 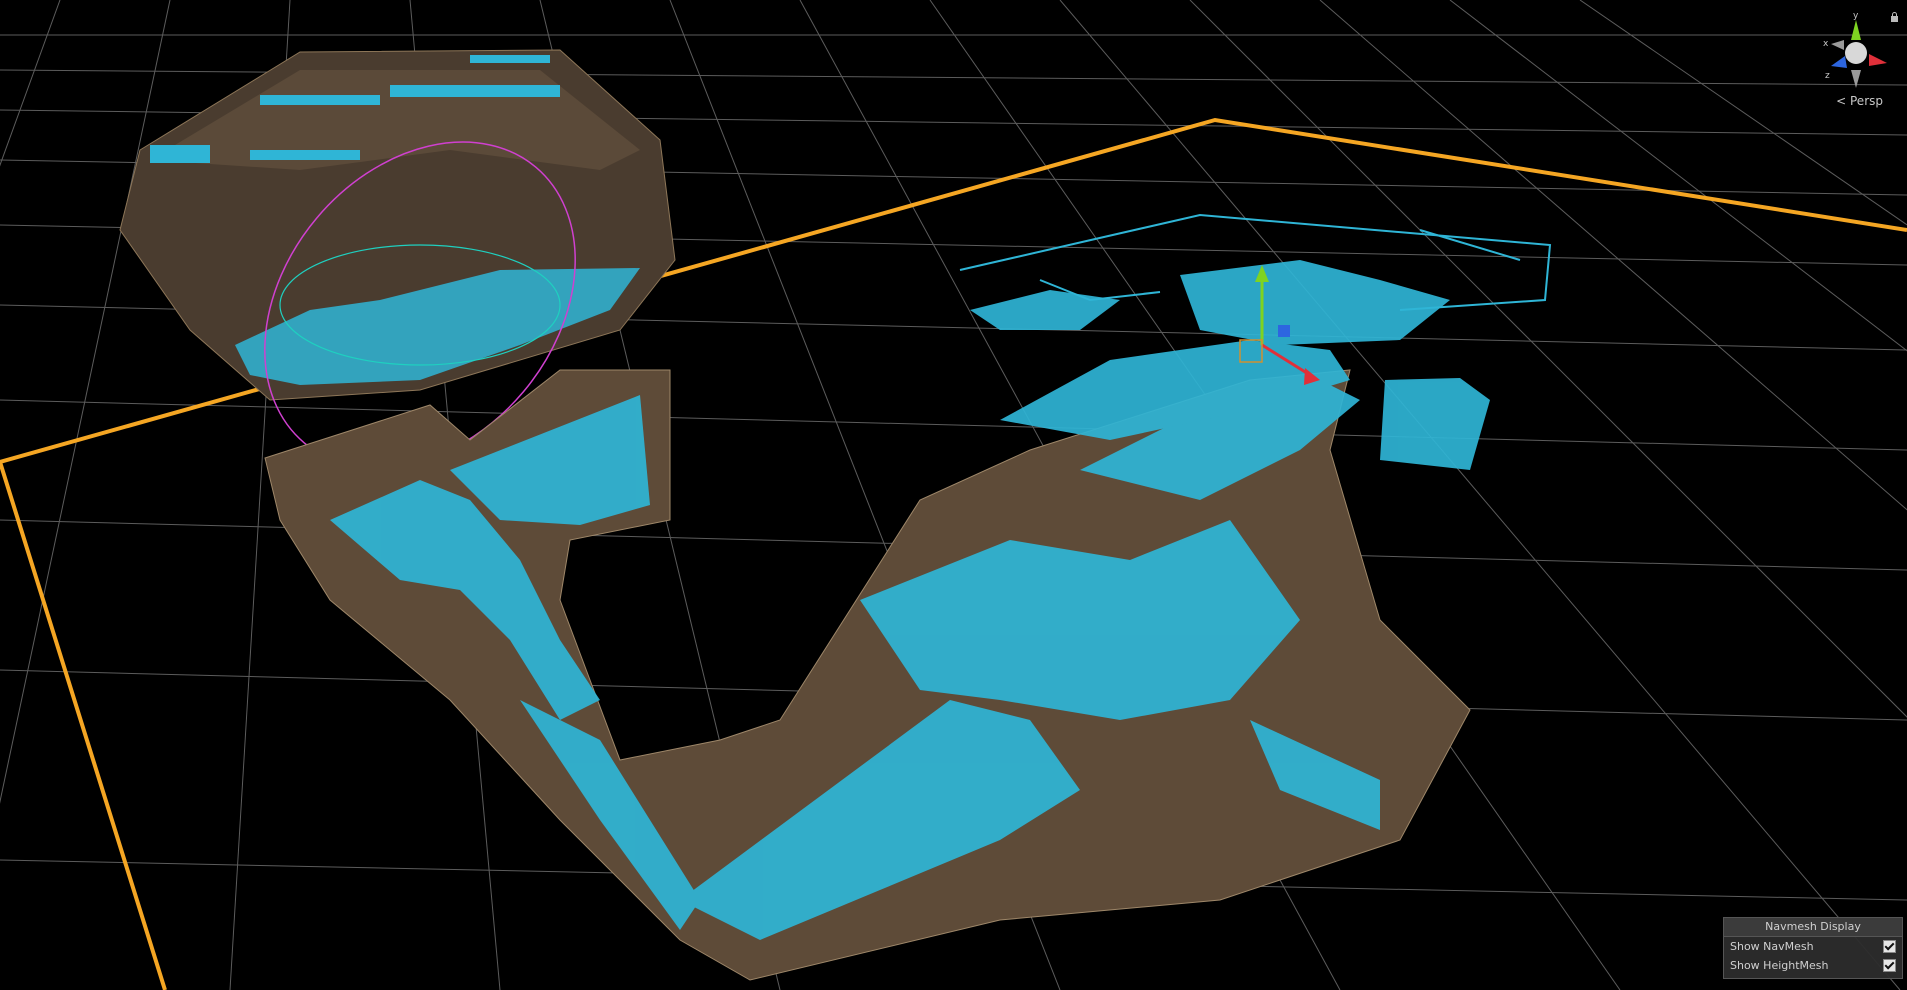 What do you see at coordinates (1889, 946) in the screenshot?
I see `show-navmesh-checkbox` at bounding box center [1889, 946].